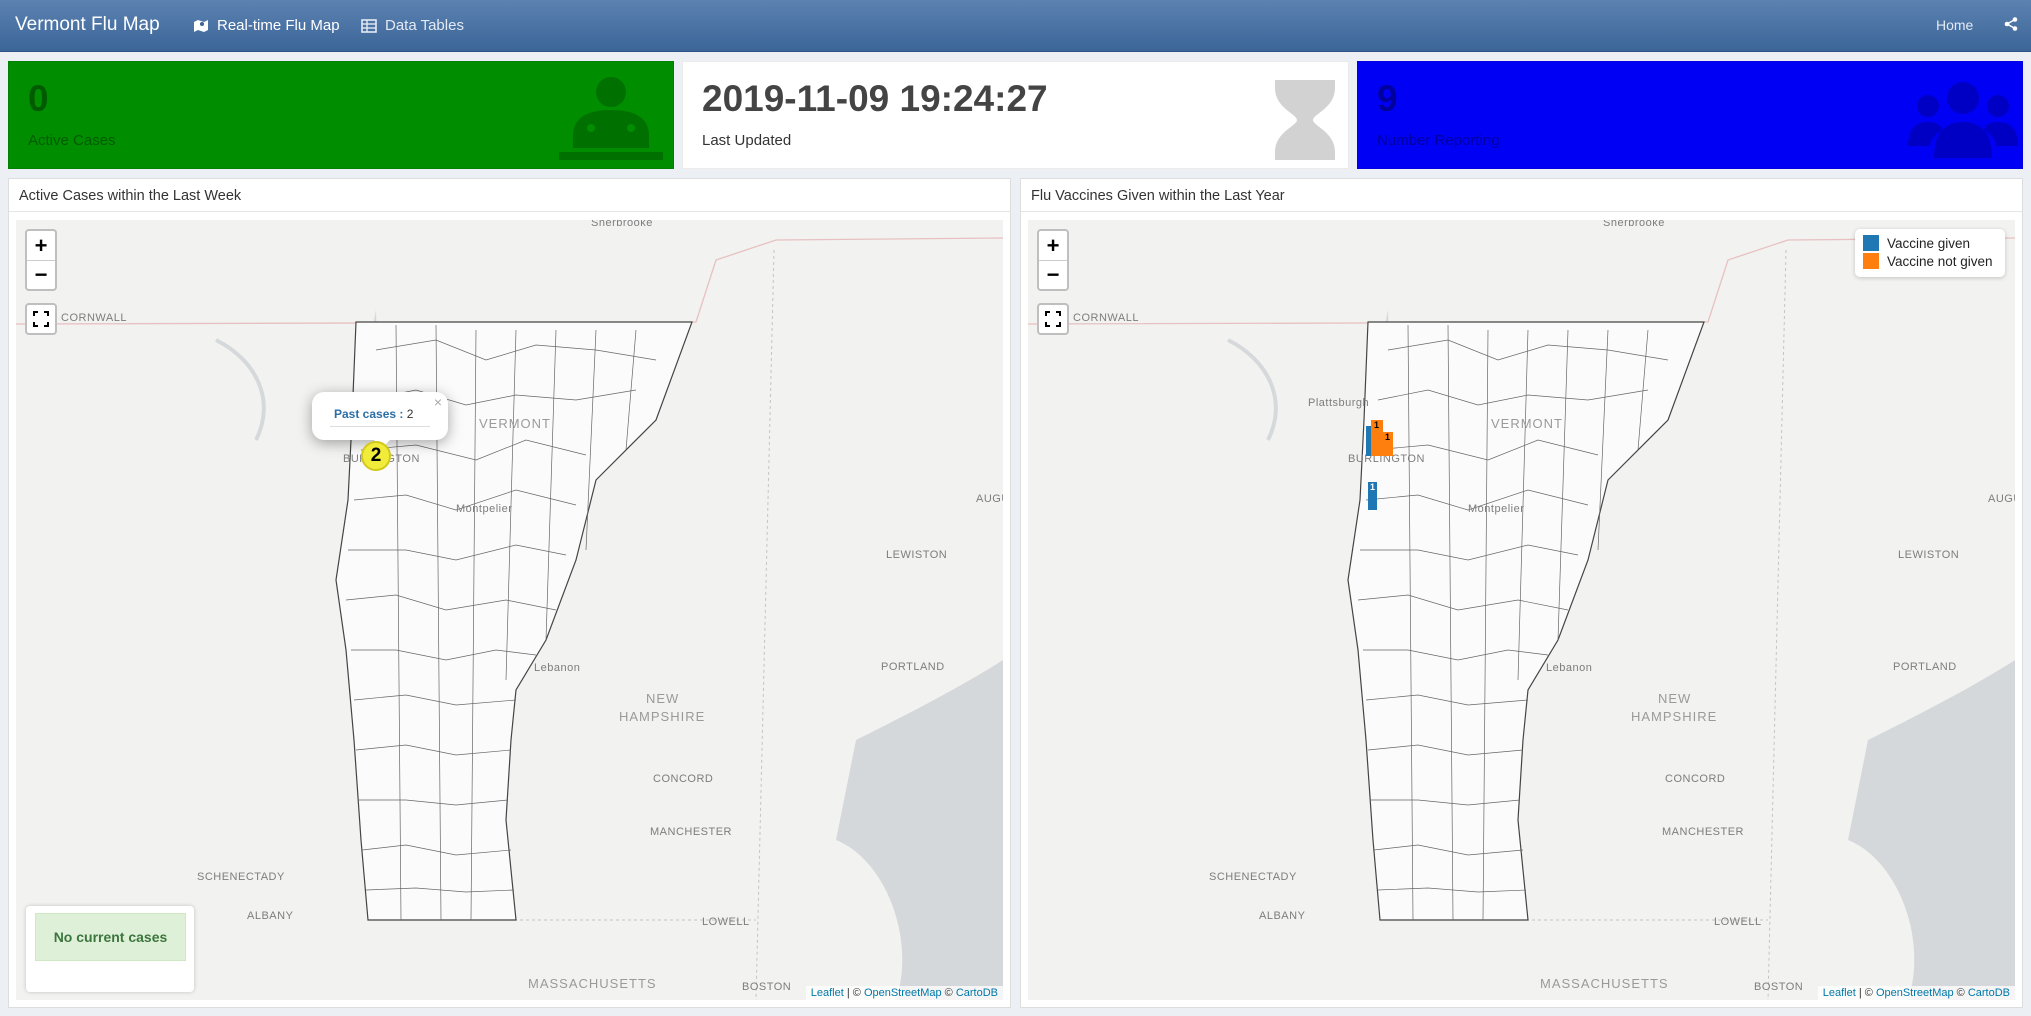  I want to click on map-attribution: Leaflet | © OpenStreetMap © CartoDB, so click(1916, 993).